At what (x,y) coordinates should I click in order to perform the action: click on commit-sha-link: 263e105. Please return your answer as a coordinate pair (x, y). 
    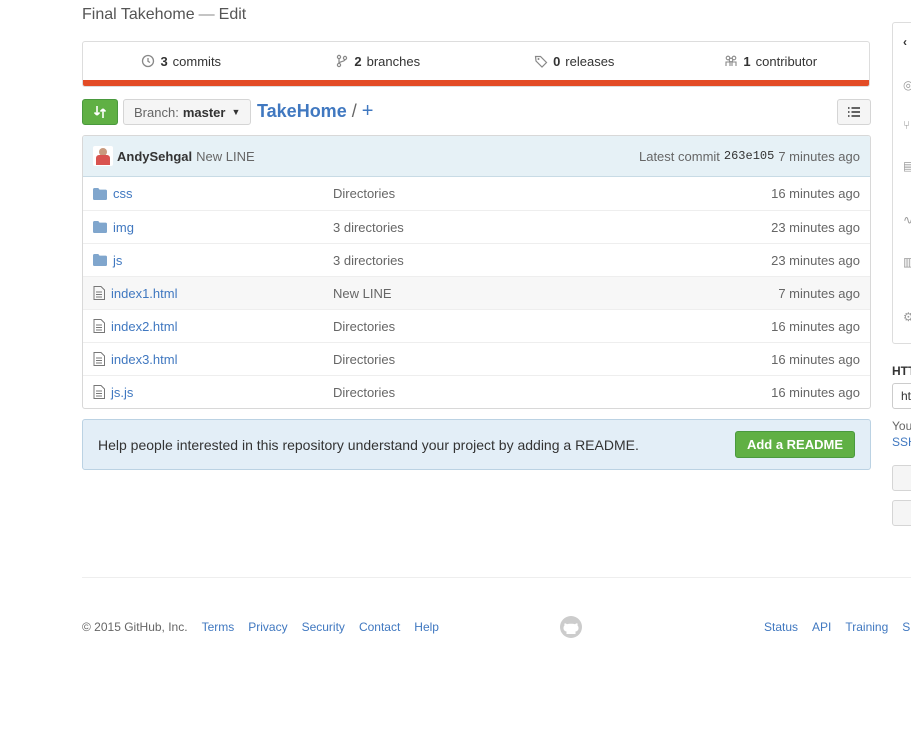
    Looking at the image, I should click on (749, 156).